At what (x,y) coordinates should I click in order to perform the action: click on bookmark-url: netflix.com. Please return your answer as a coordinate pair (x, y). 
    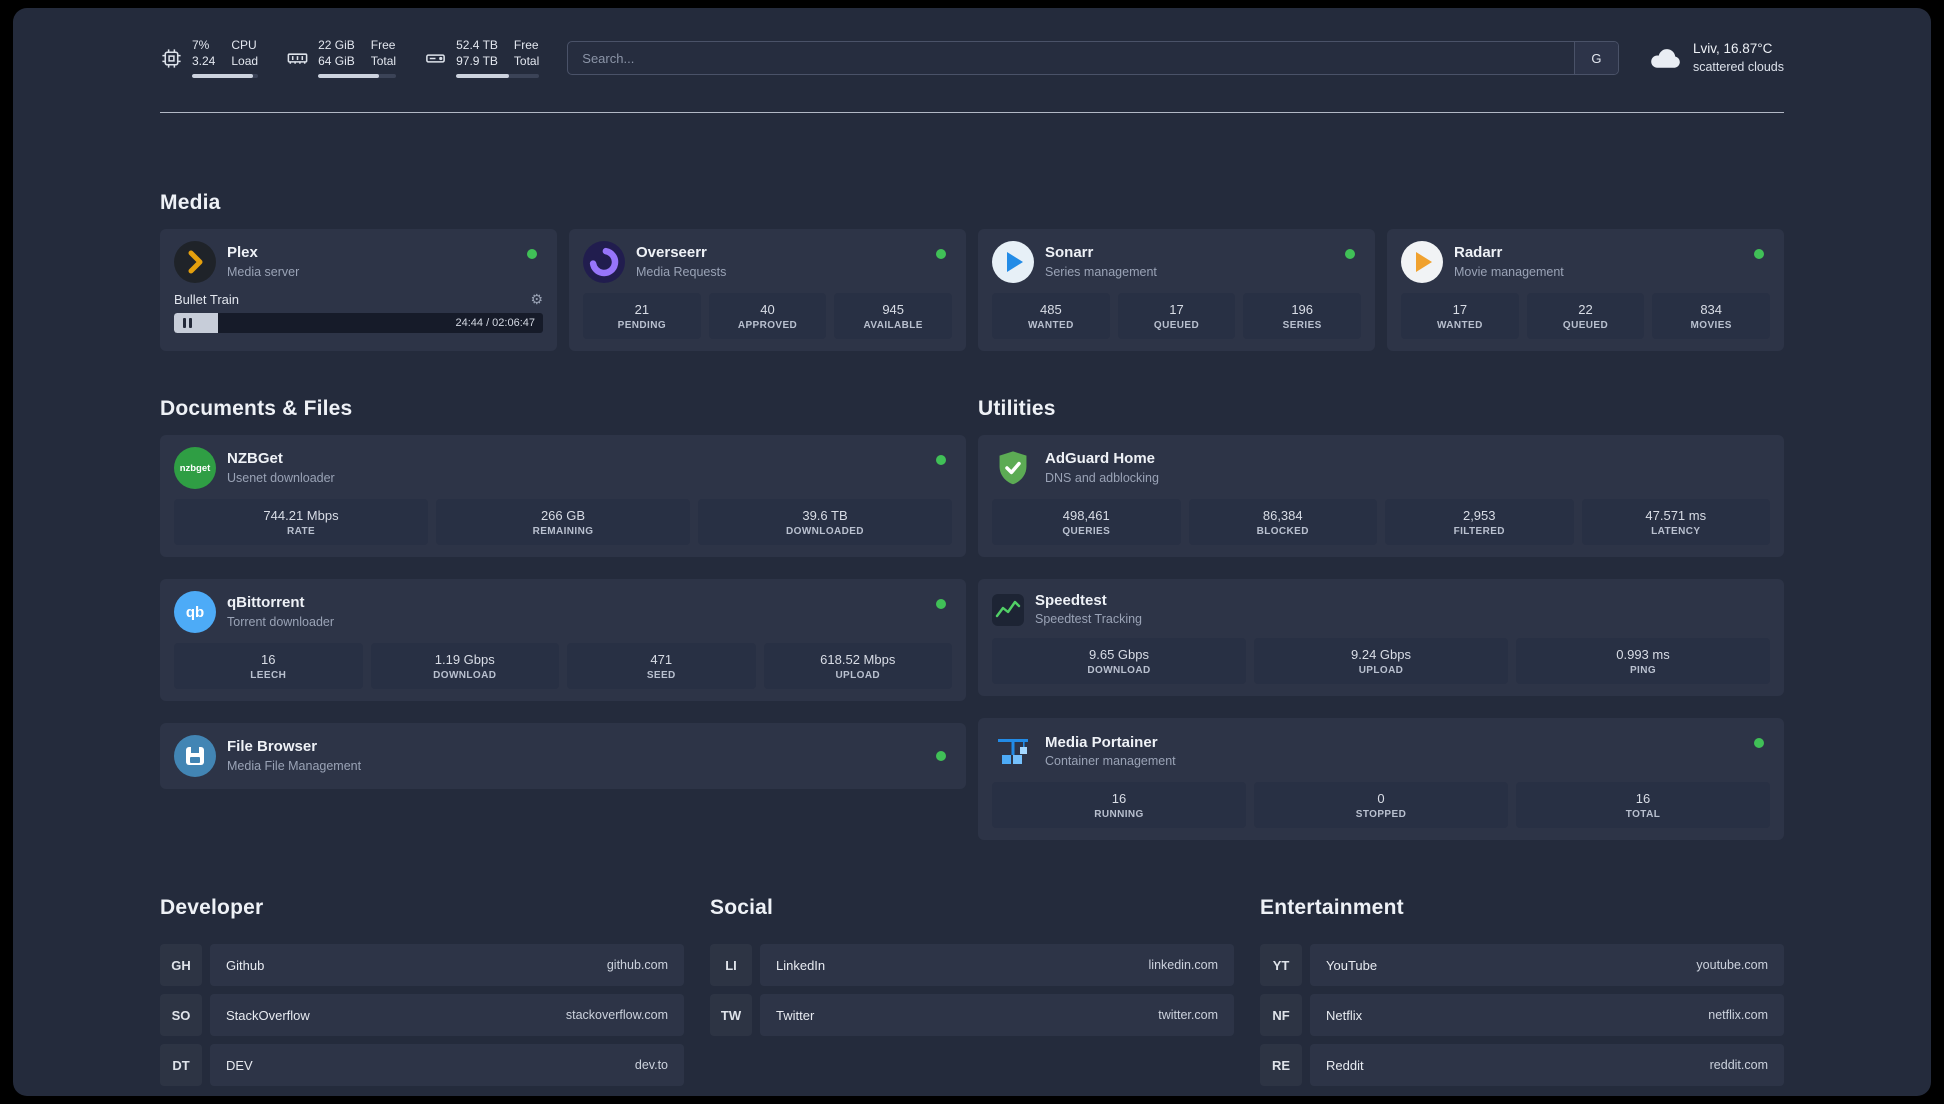
    Looking at the image, I should click on (1738, 1015).